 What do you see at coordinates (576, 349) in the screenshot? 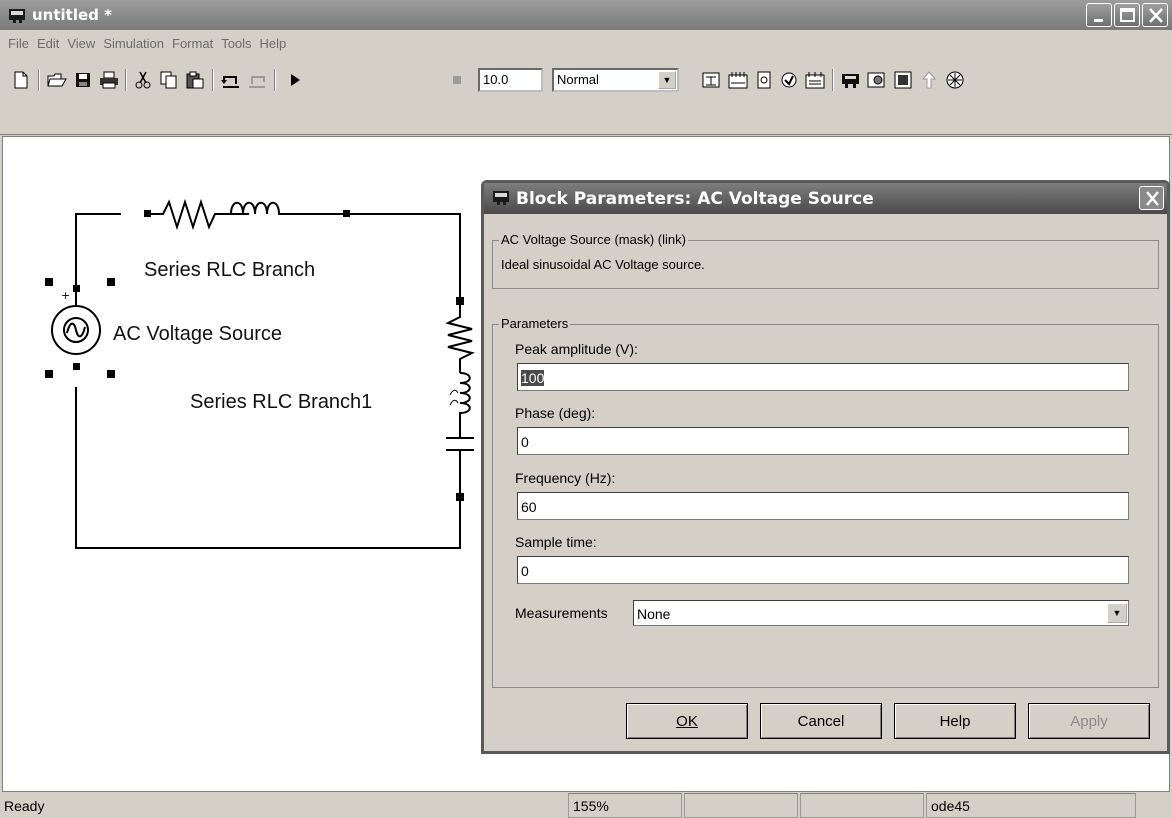
I see `peak-amplitude-label: Peak amplitude (V):` at bounding box center [576, 349].